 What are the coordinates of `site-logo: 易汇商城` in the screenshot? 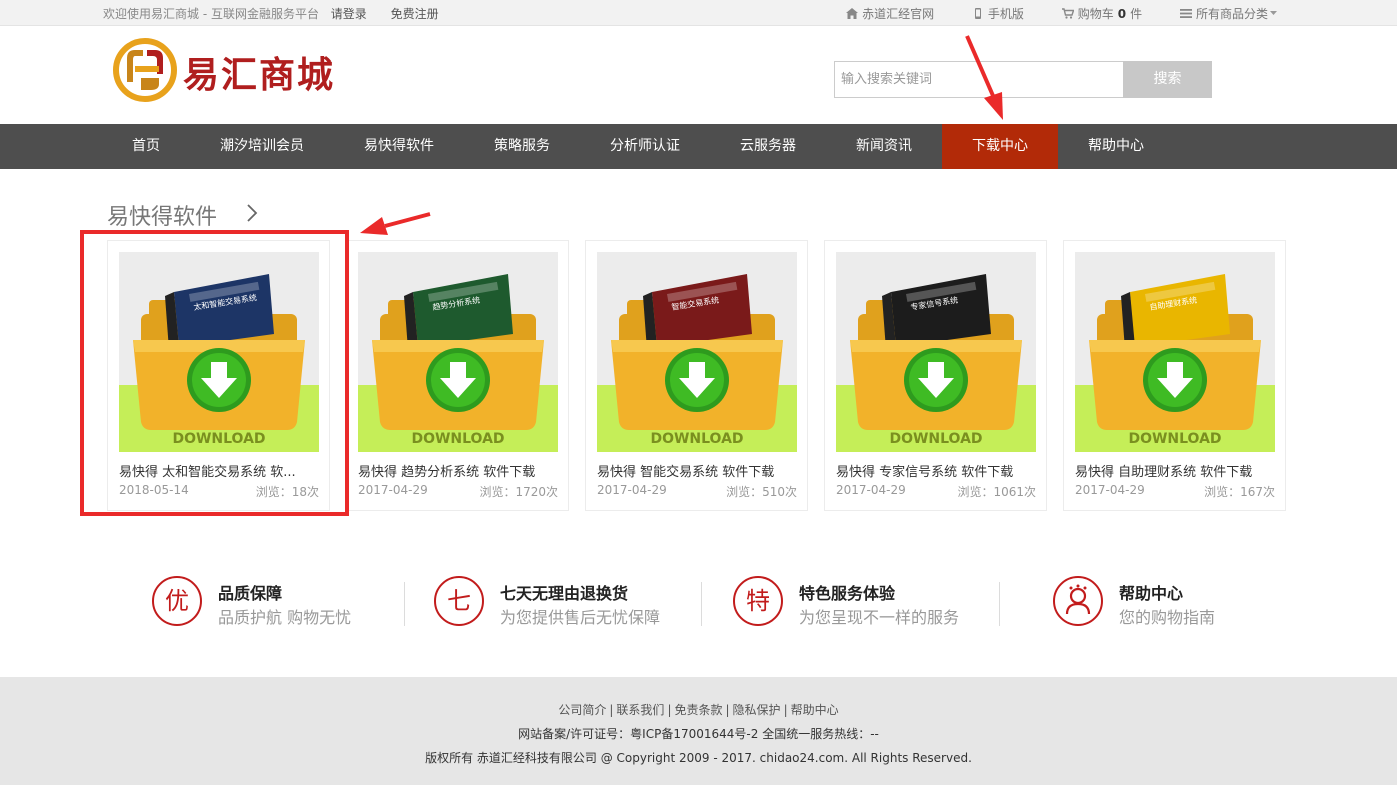 It's located at (238, 71).